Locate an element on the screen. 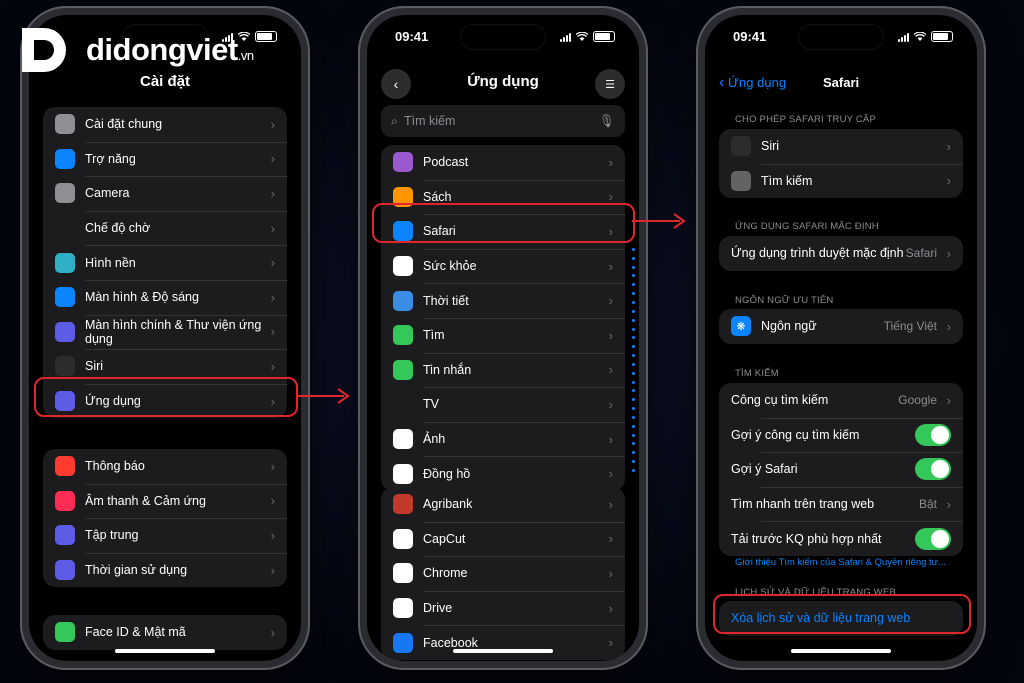 The image size is (1024, 683). podcast-icon is located at coordinates (403, 162).